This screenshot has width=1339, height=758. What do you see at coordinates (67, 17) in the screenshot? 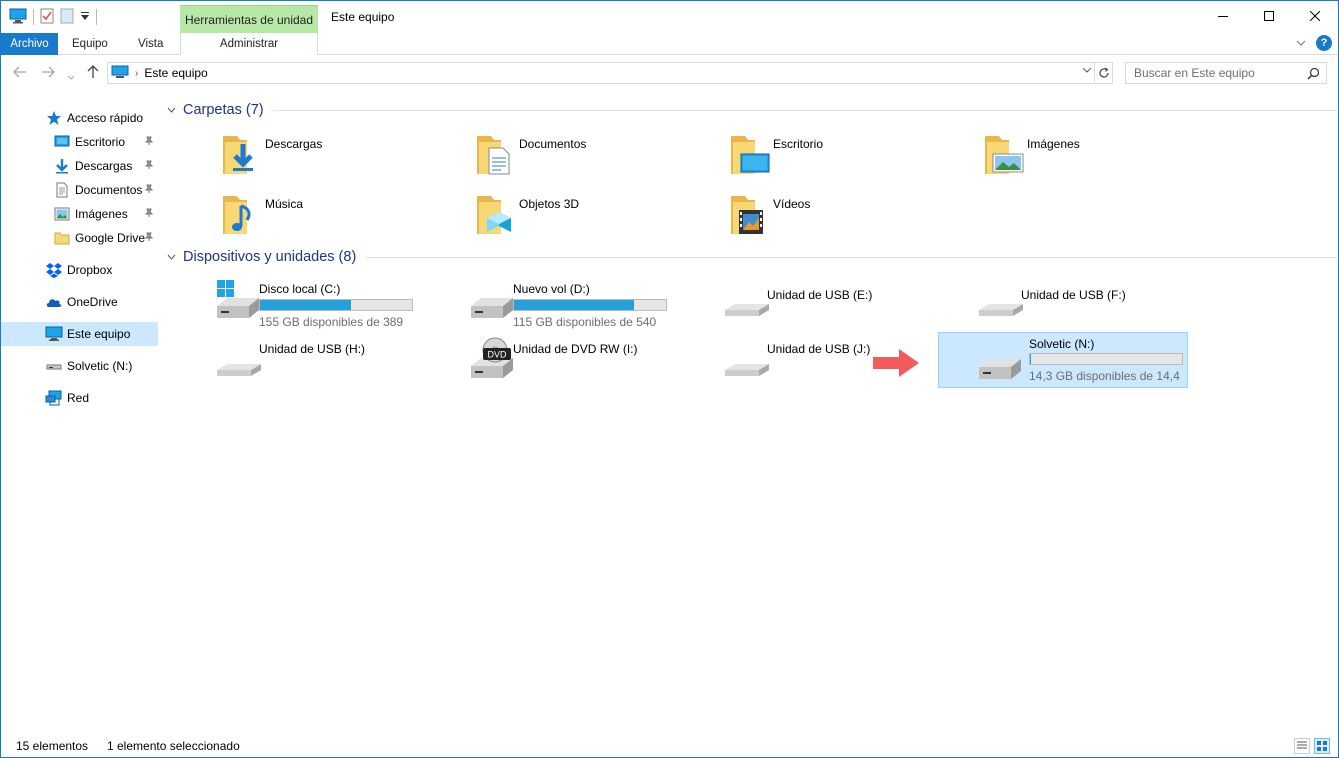
I see `new-folder-icon` at bounding box center [67, 17].